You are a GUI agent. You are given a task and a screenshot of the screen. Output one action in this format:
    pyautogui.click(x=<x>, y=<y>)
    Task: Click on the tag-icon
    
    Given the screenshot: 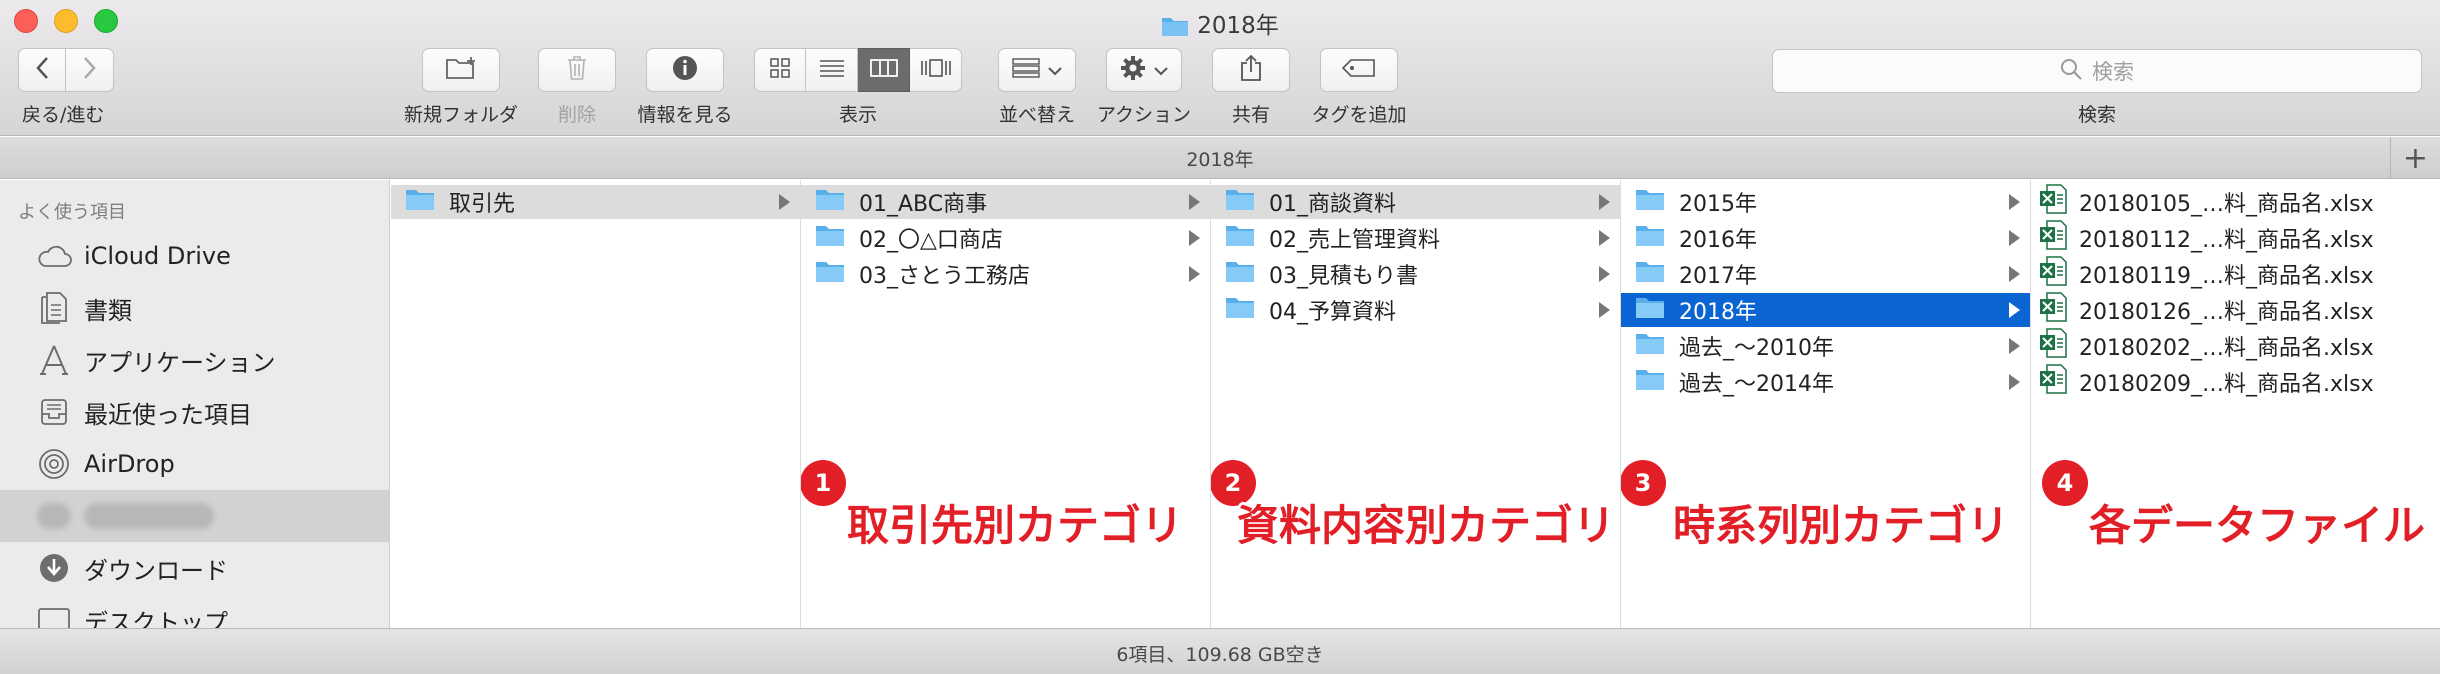 What is the action you would take?
    pyautogui.click(x=1358, y=70)
    